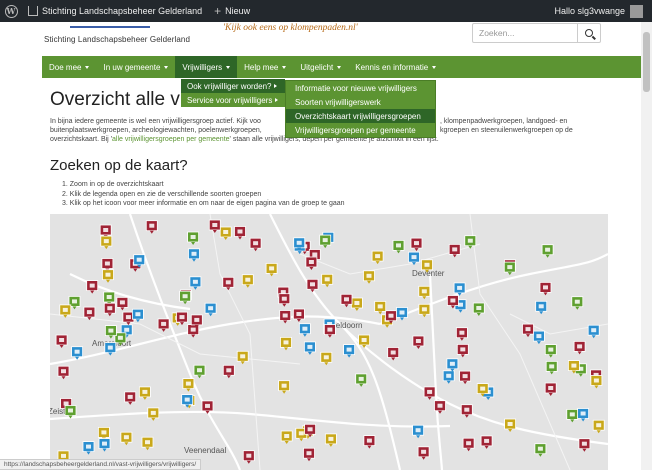 The height and width of the screenshot is (470, 652). Describe the element at coordinates (232, 11) in the screenshot. I see `new-content-link: + Nieuw` at that location.